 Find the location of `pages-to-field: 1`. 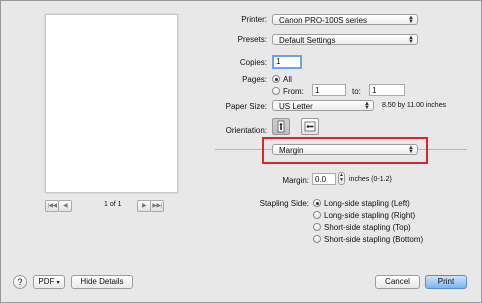

pages-to-field: 1 is located at coordinates (387, 90).